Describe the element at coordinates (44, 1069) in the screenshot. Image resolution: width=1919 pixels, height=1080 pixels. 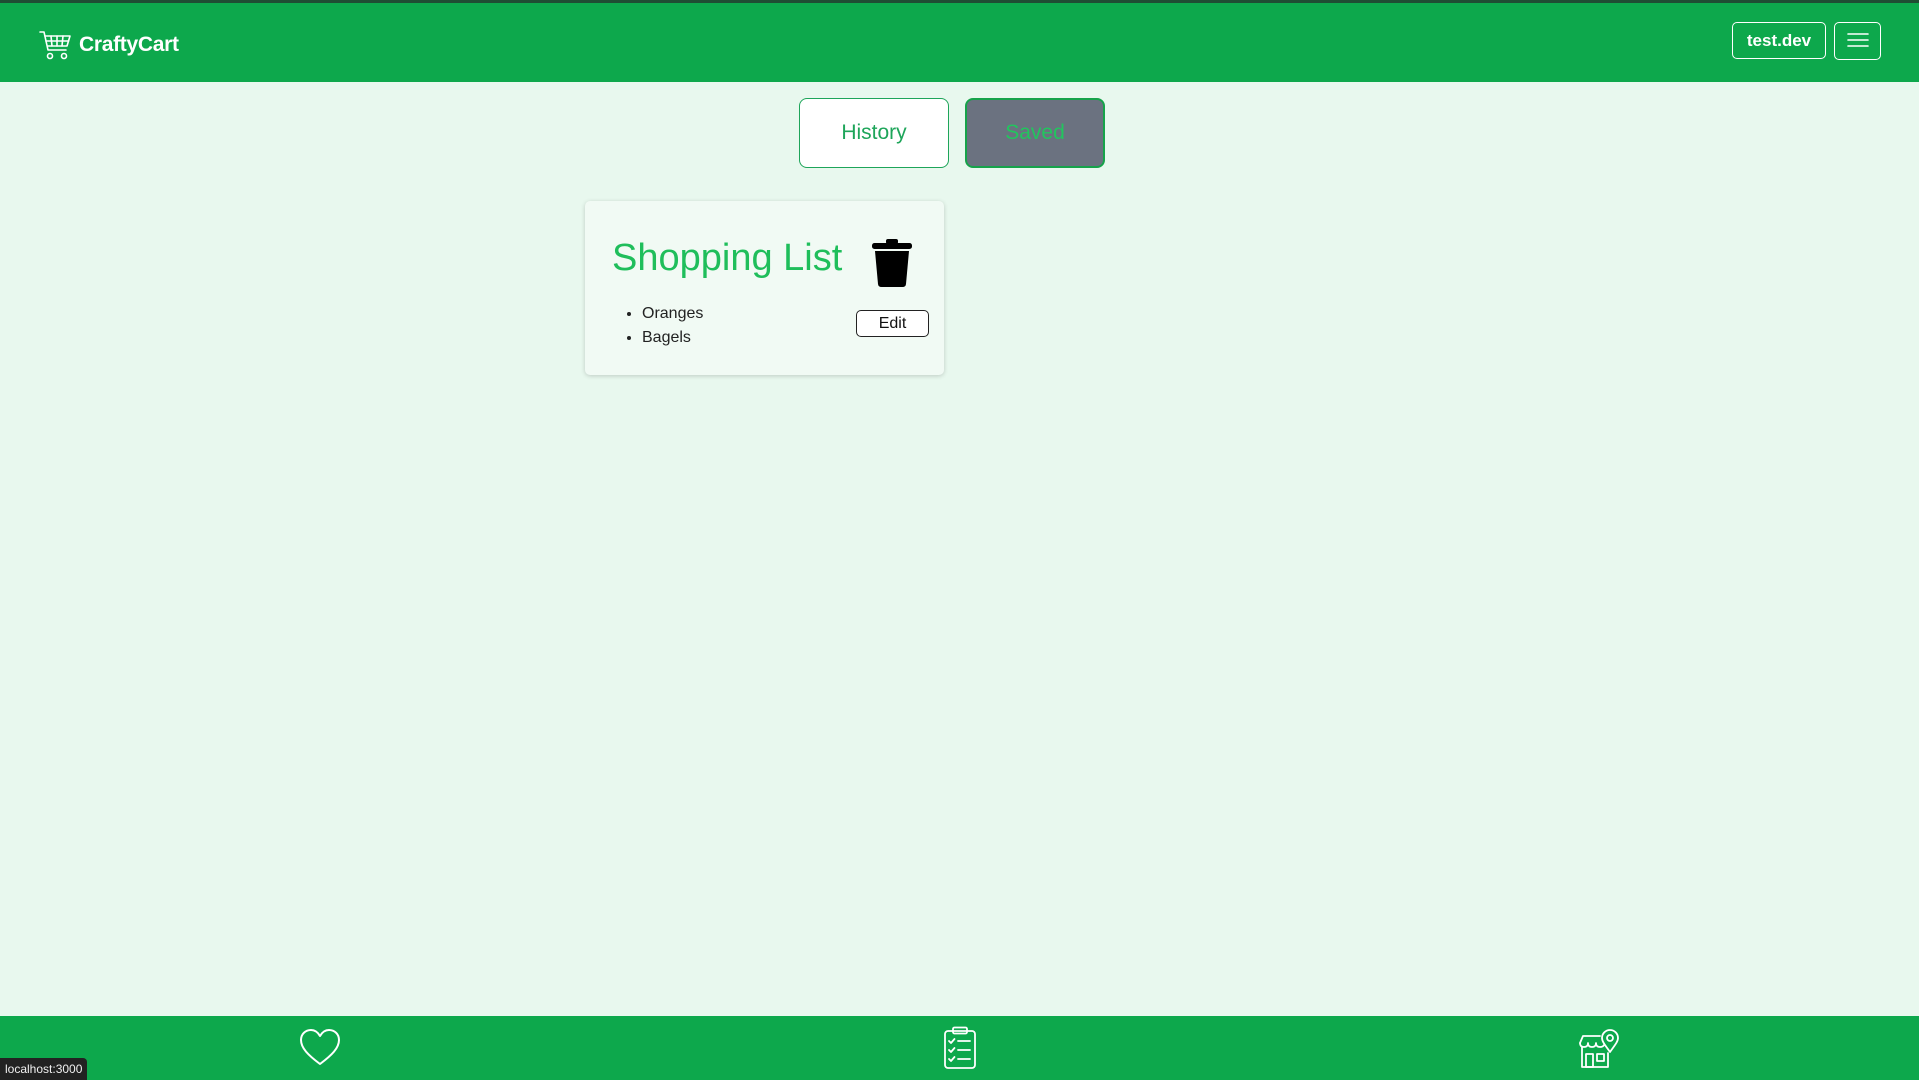
I see `status-bar-url: localhost:3000` at that location.